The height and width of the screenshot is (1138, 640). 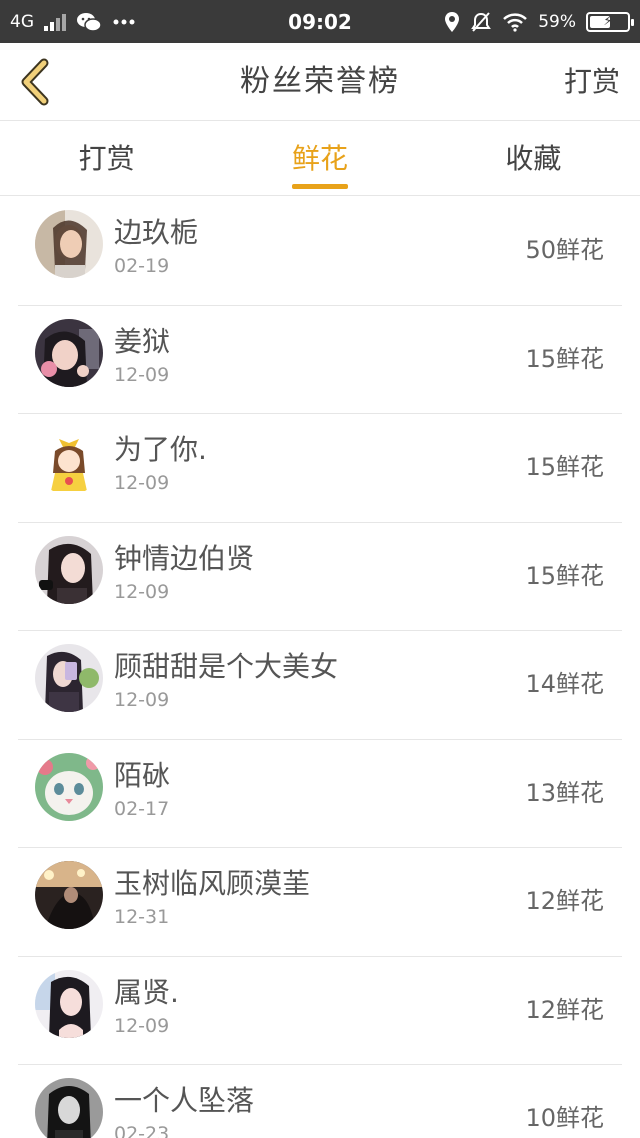 What do you see at coordinates (320, 468) in the screenshot?
I see `list-item: 为了你. 12-09 15鲜花` at bounding box center [320, 468].